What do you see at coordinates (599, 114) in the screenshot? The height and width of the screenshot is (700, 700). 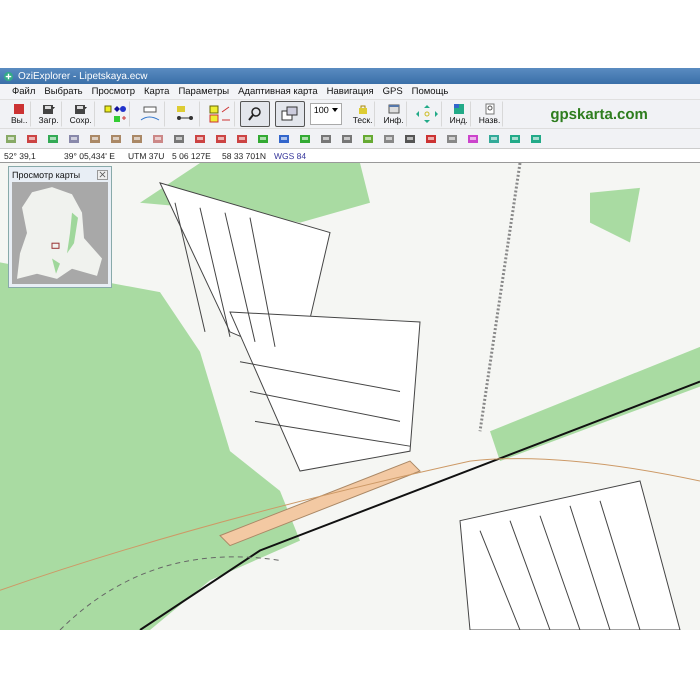 I see `brand-name: gpskarta.com` at bounding box center [599, 114].